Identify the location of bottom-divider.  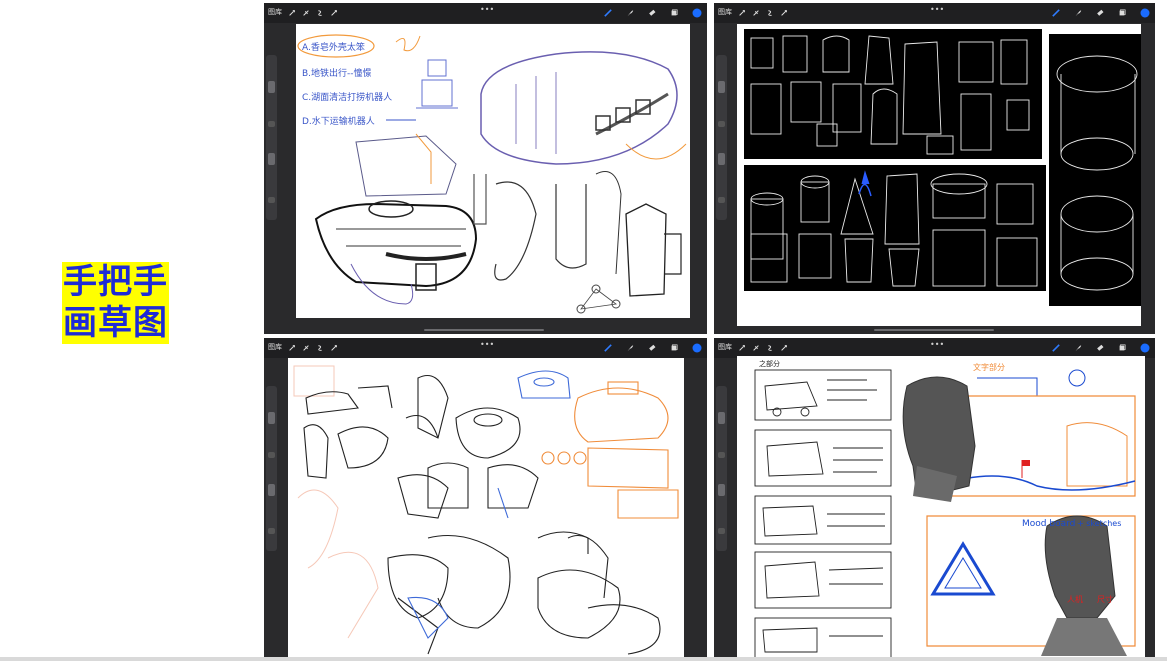
(583, 659).